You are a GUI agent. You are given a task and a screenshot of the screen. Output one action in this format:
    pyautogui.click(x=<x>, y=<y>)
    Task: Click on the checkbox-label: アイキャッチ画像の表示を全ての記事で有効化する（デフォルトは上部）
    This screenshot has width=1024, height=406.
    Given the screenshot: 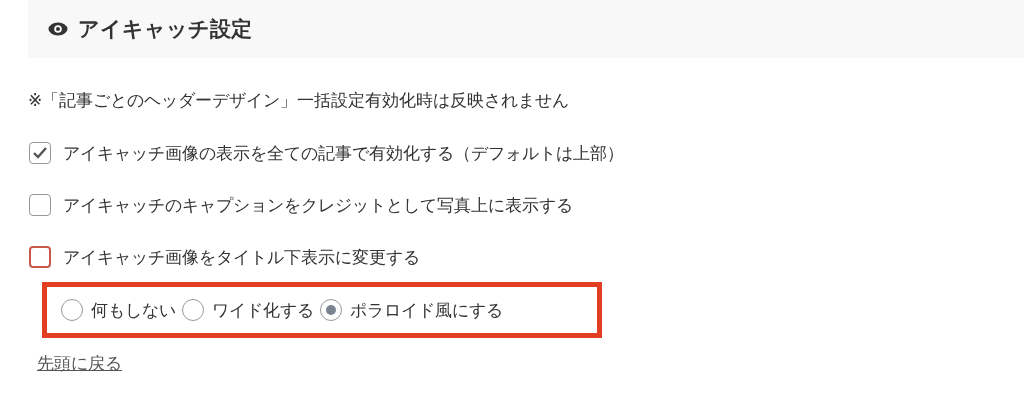 What is the action you would take?
    pyautogui.click(x=343, y=153)
    